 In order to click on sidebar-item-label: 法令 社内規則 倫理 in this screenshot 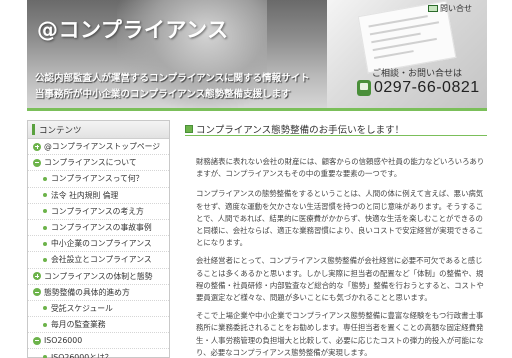, I will do `click(85, 195)`.